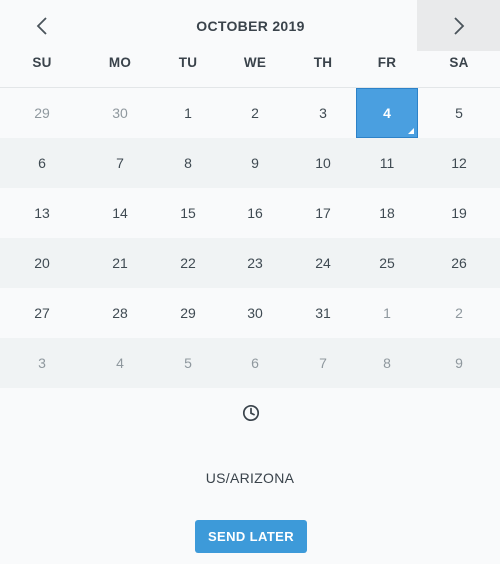  I want to click on weekday-label: FR, so click(387, 62).